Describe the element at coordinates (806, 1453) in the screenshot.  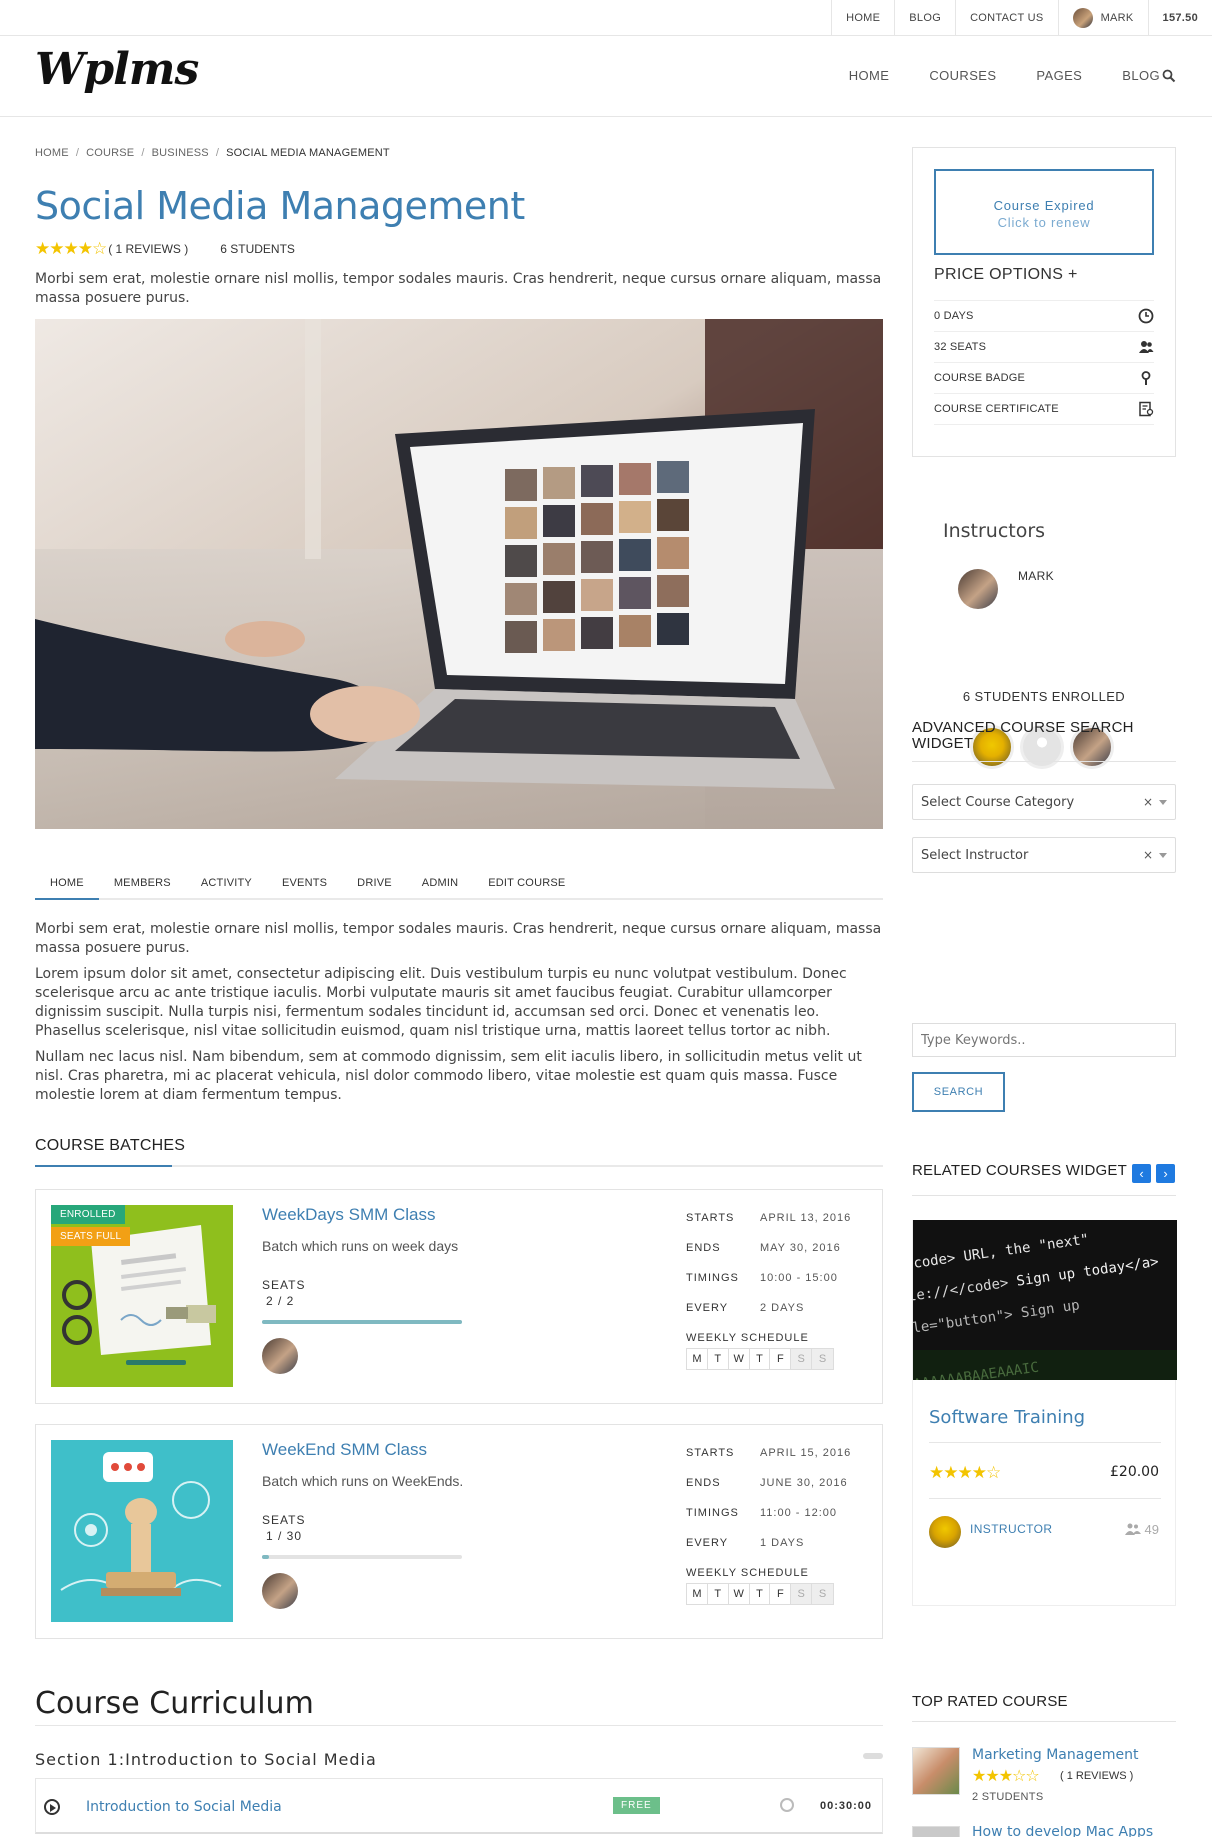
I see `info-value: APRIL 15, 2016` at that location.